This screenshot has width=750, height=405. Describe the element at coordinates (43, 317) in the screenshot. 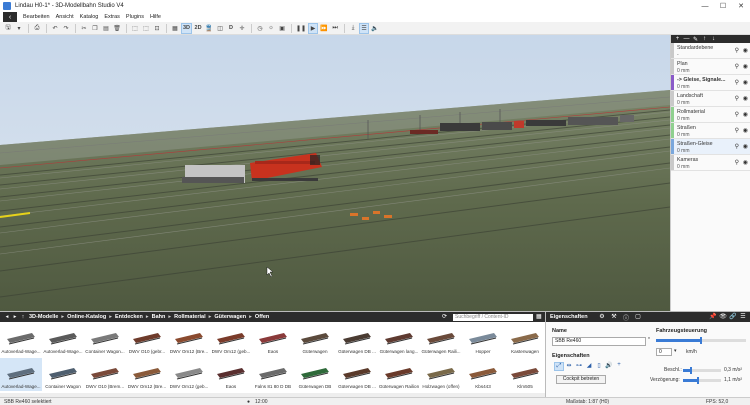

I see `breadcrumb-item: 3D-Modelle` at that location.